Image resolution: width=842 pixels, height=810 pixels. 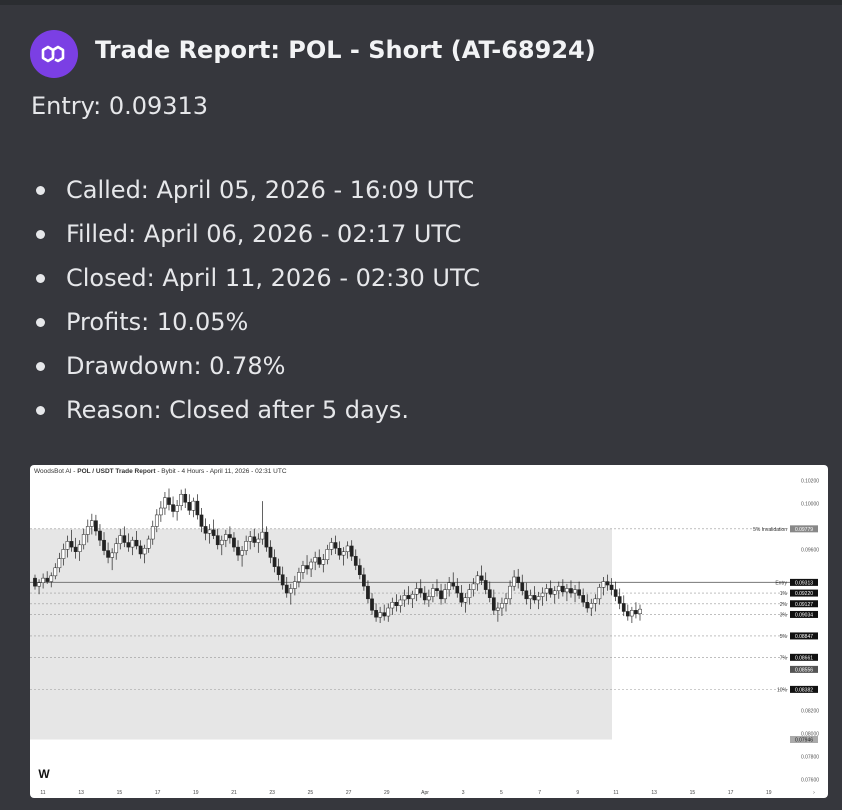 I want to click on detail-drawdown: Drawdown: 0.78%, so click(x=176, y=366).